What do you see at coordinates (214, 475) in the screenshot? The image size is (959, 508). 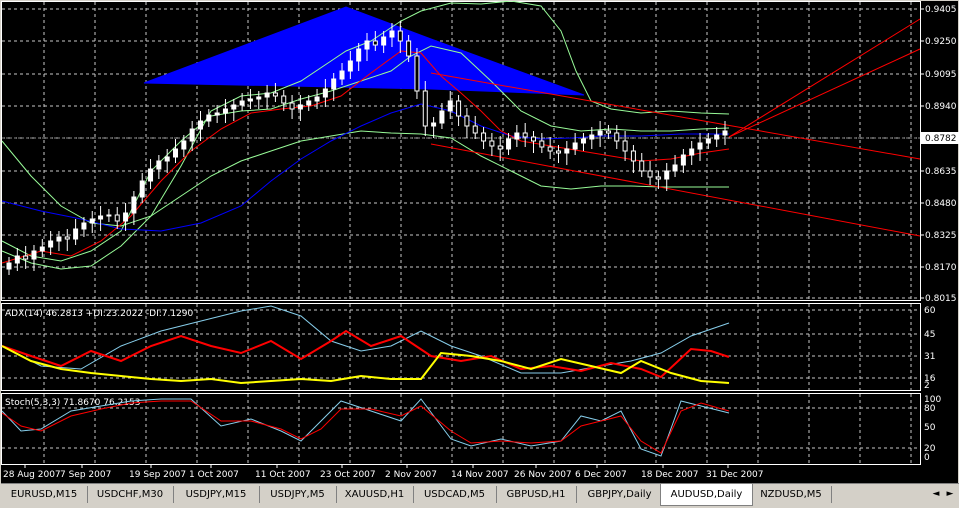 I see `date-axis-label: 1 Oct 2007` at bounding box center [214, 475].